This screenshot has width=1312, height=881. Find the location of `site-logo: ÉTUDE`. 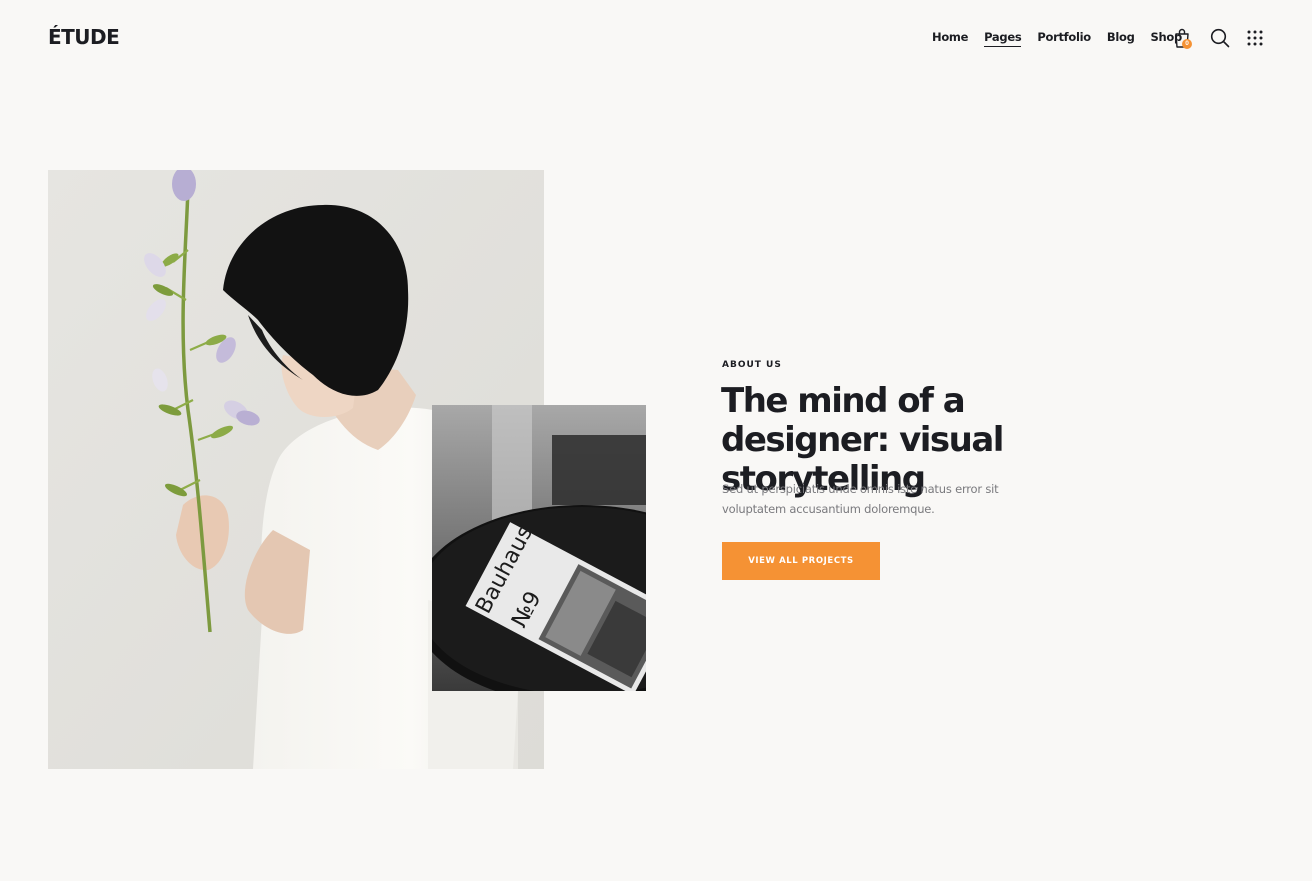

site-logo: ÉTUDE is located at coordinates (84, 37).